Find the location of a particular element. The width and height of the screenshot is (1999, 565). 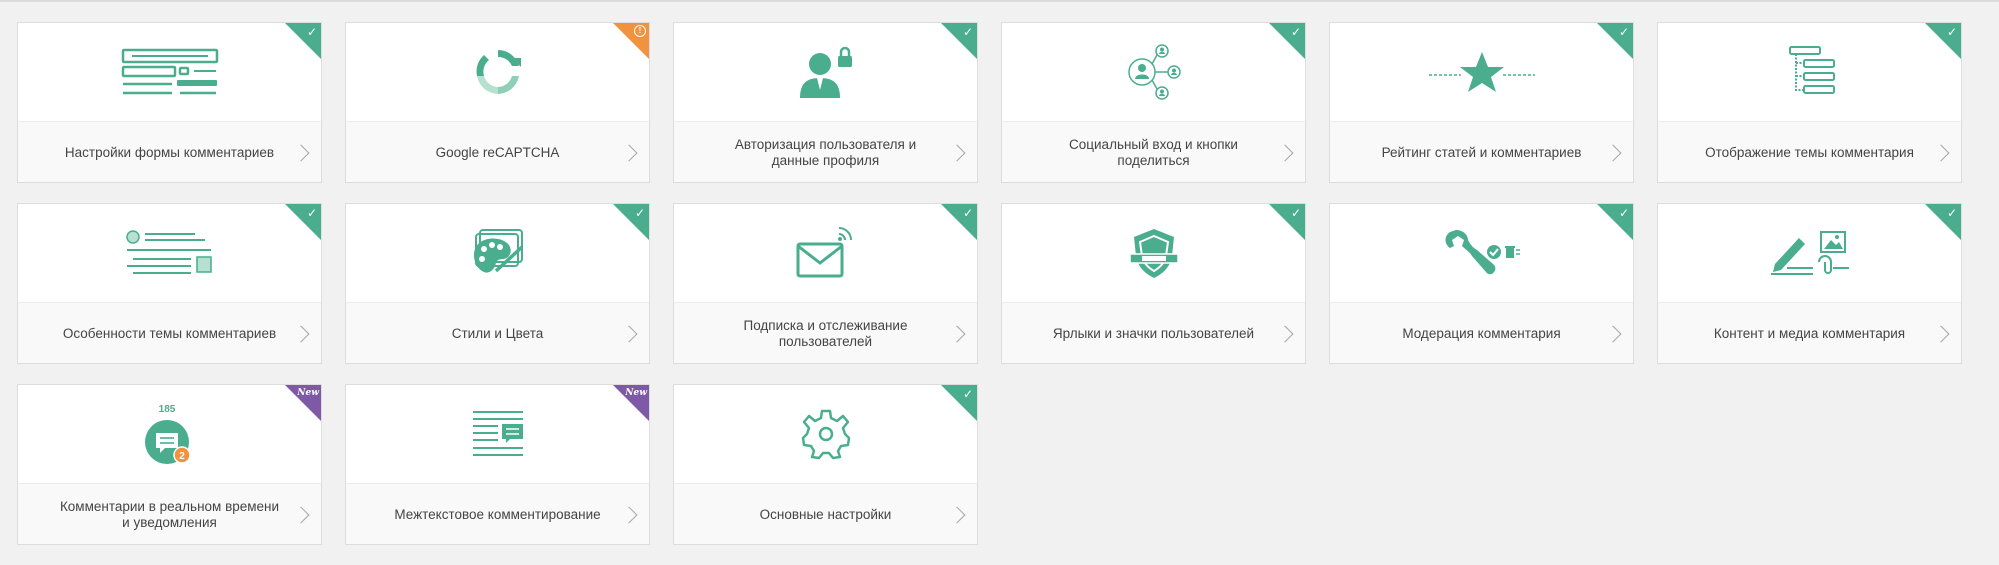

card-general-settings: Основные настройки ✓ is located at coordinates (825, 464).